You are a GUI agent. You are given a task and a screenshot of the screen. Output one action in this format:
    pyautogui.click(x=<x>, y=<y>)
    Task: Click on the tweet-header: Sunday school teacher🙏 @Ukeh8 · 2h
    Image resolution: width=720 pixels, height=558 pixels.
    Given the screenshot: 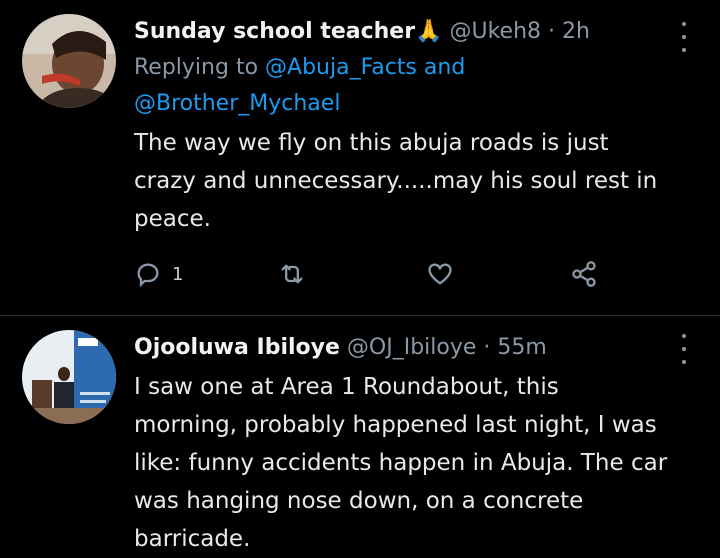 What is the action you would take?
    pyautogui.click(x=401, y=32)
    